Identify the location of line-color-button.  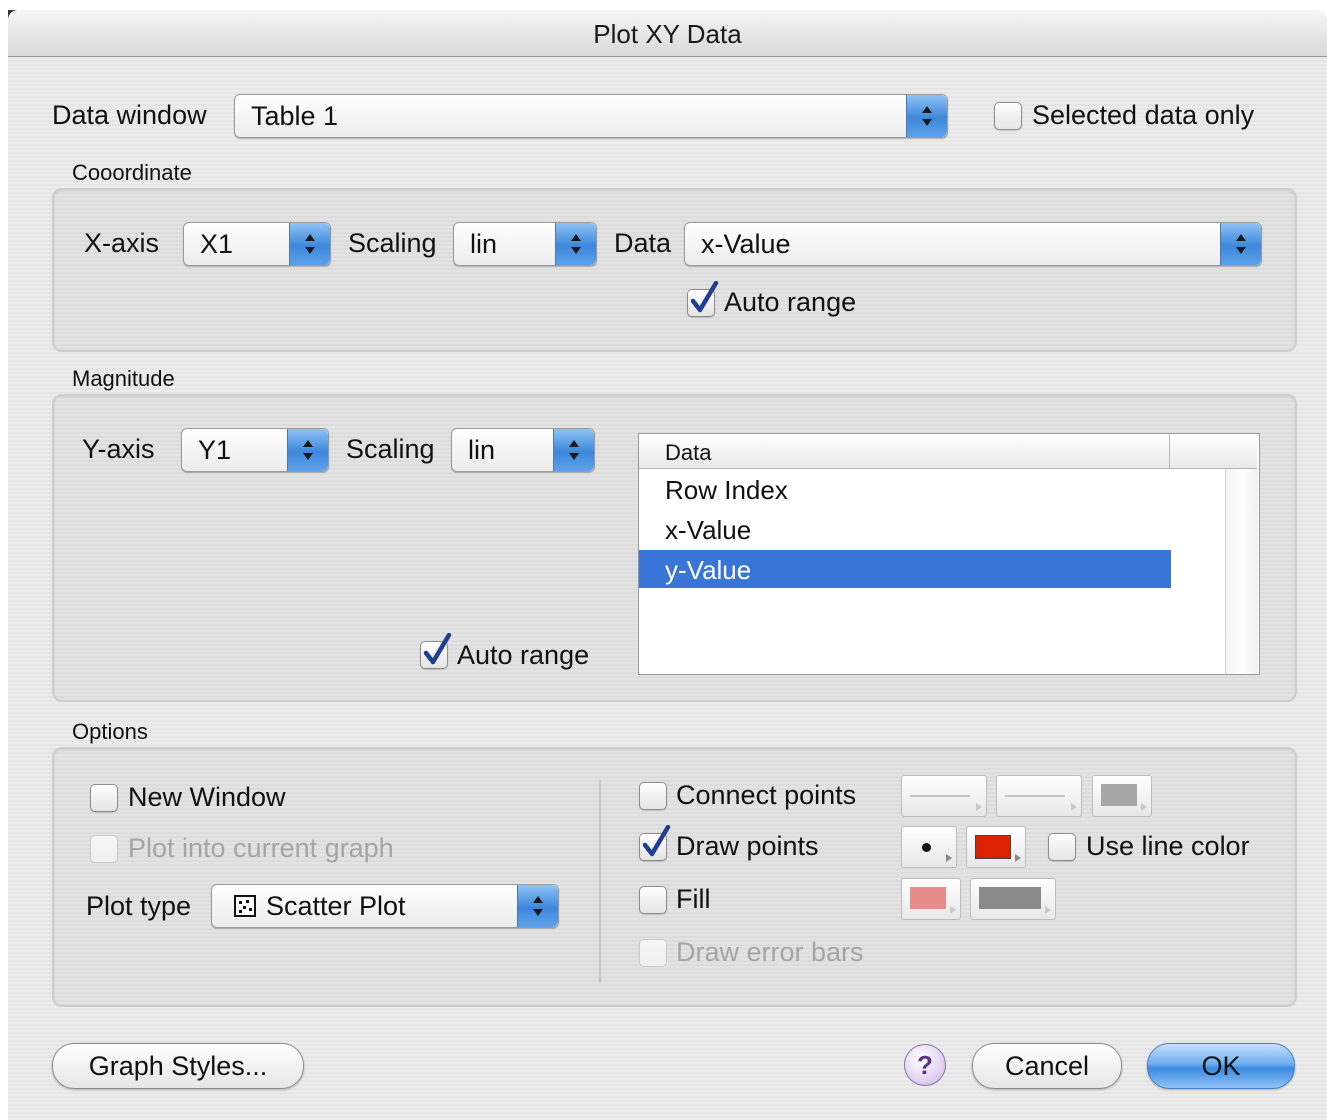
(1122, 796).